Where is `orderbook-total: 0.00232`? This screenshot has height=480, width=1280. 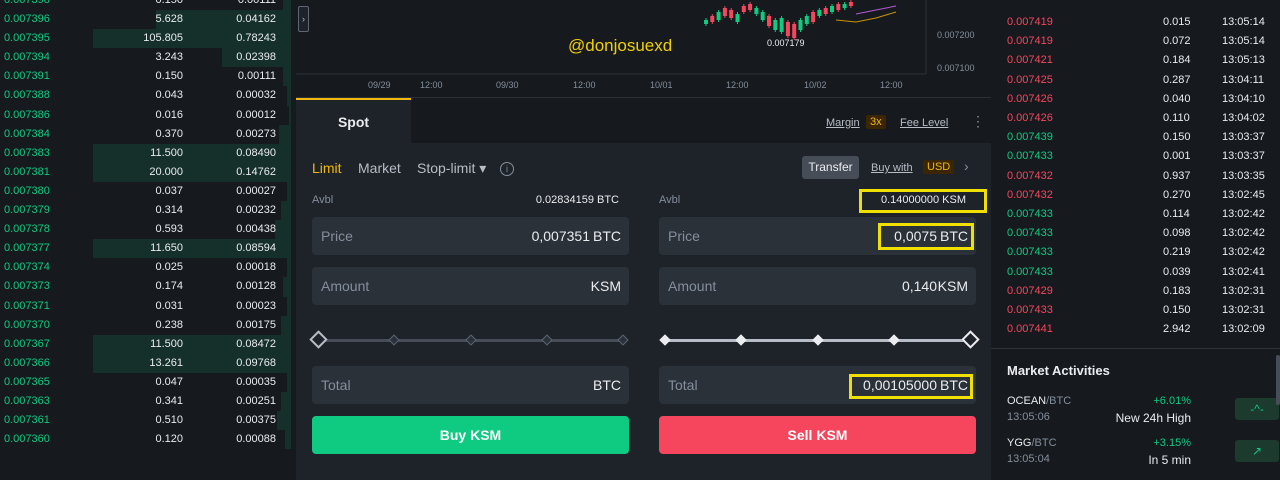
orderbook-total: 0.00232 is located at coordinates (256, 210).